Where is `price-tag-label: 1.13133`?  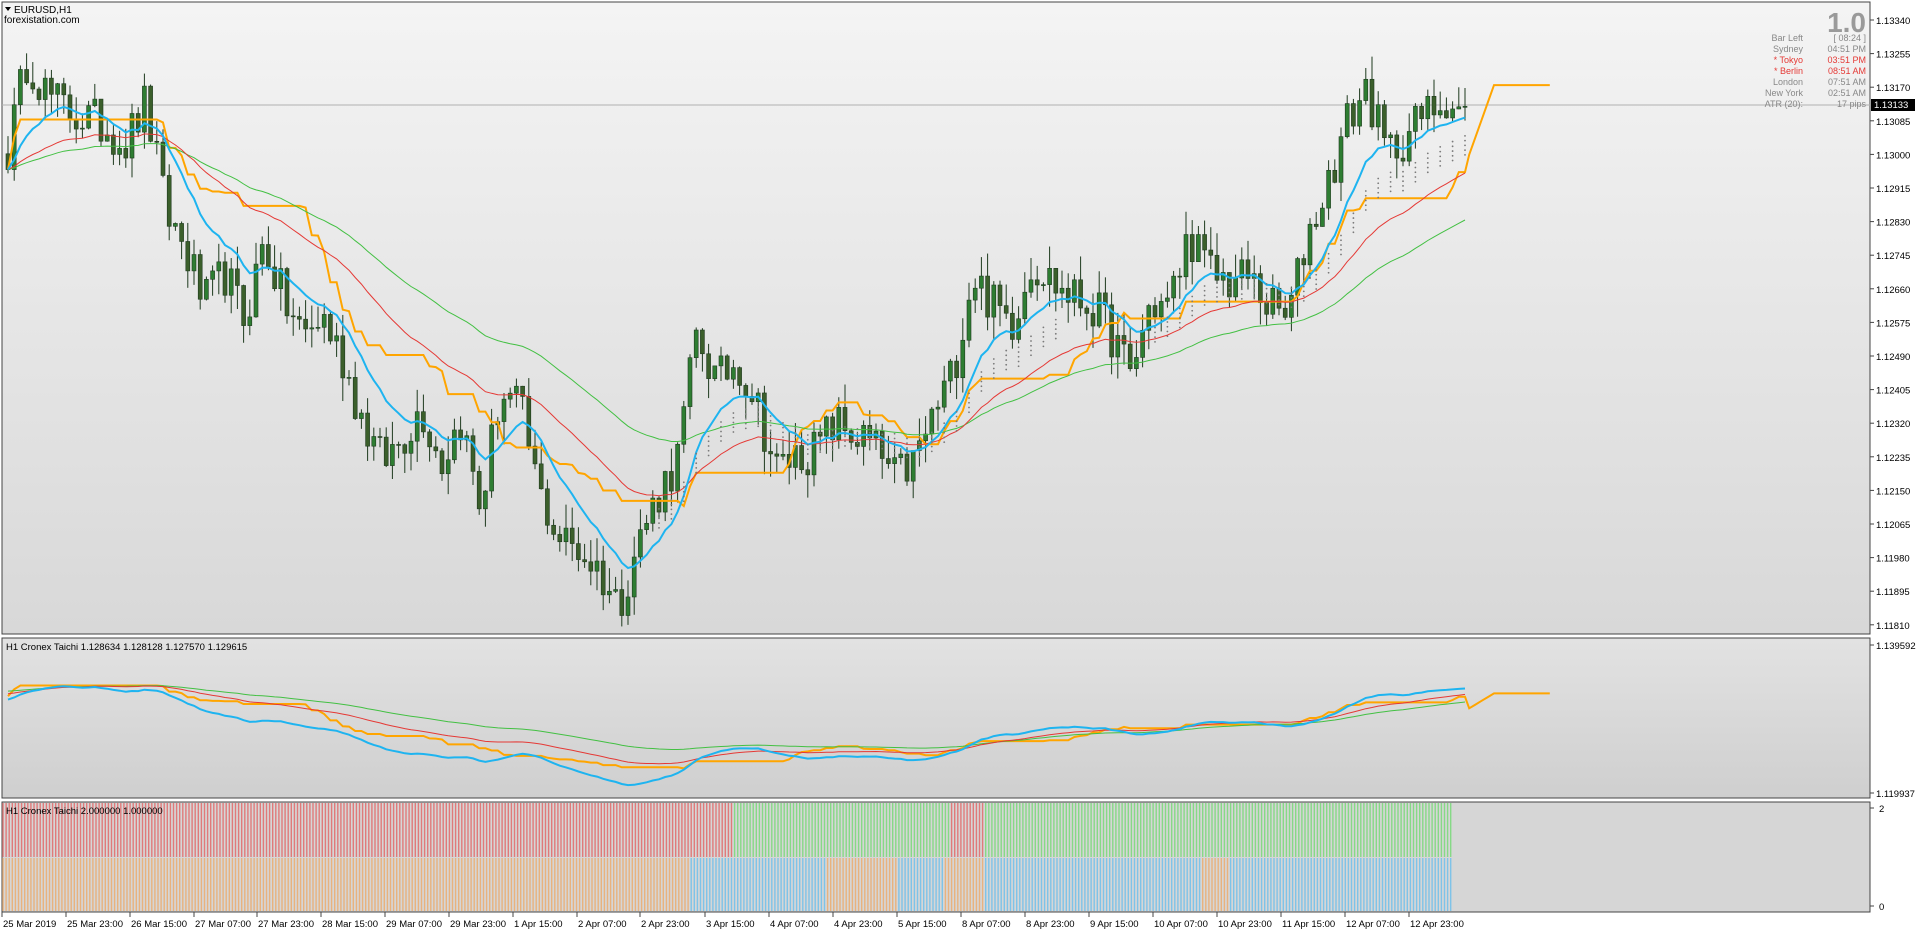 price-tag-label: 1.13133 is located at coordinates (1891, 105).